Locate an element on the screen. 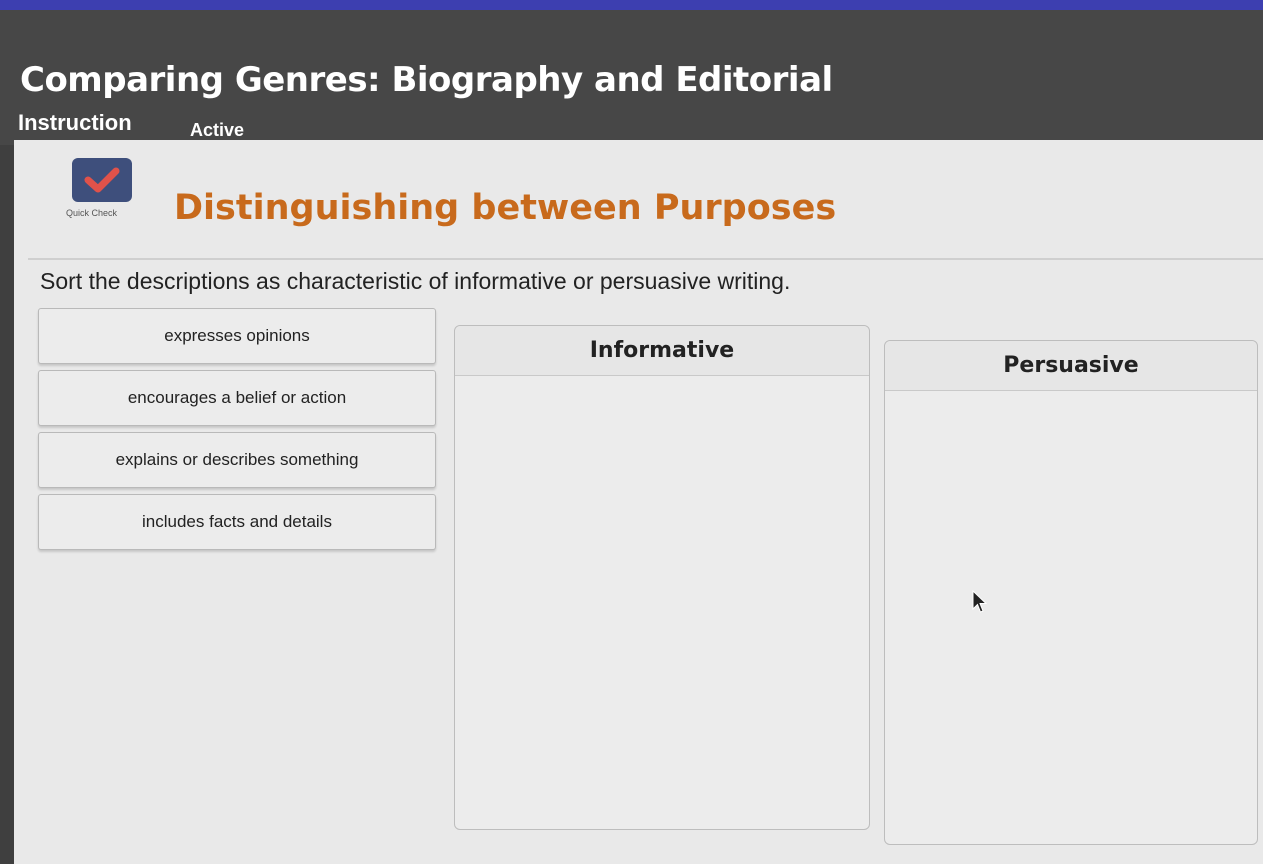 Image resolution: width=1263 pixels, height=864 pixels. answer-chip-expresses-opinions: expresses opinions is located at coordinates (237, 336).